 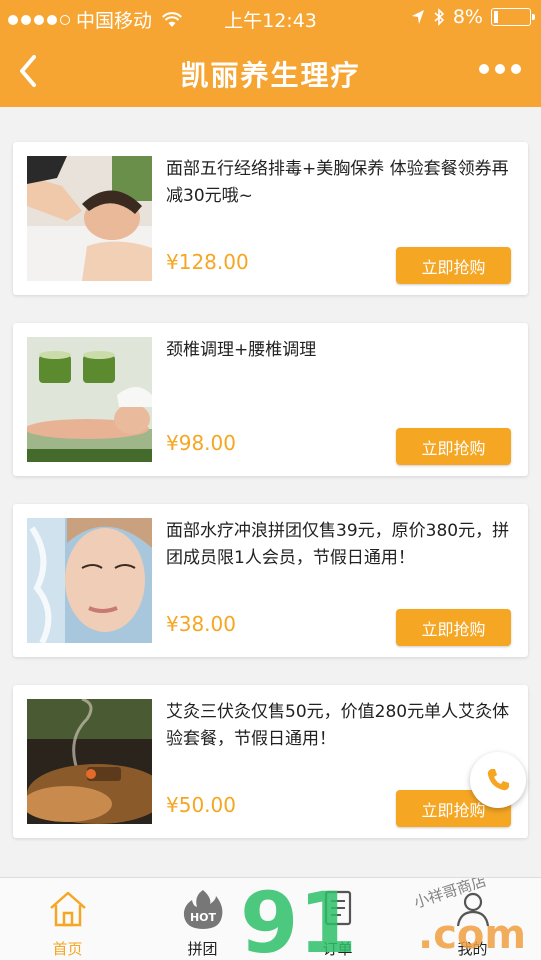 I want to click on product-price: ¥38.00, so click(x=201, y=624).